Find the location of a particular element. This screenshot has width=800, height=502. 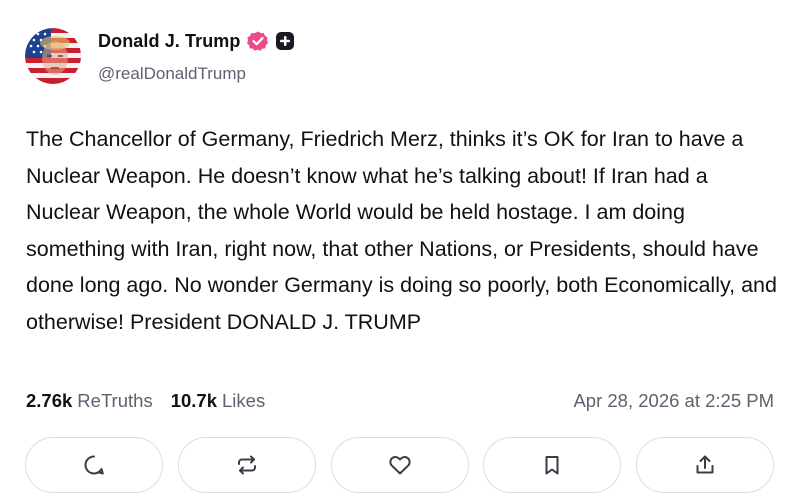

retruths-stat: 2.76k ReTruths is located at coordinates (89, 401).